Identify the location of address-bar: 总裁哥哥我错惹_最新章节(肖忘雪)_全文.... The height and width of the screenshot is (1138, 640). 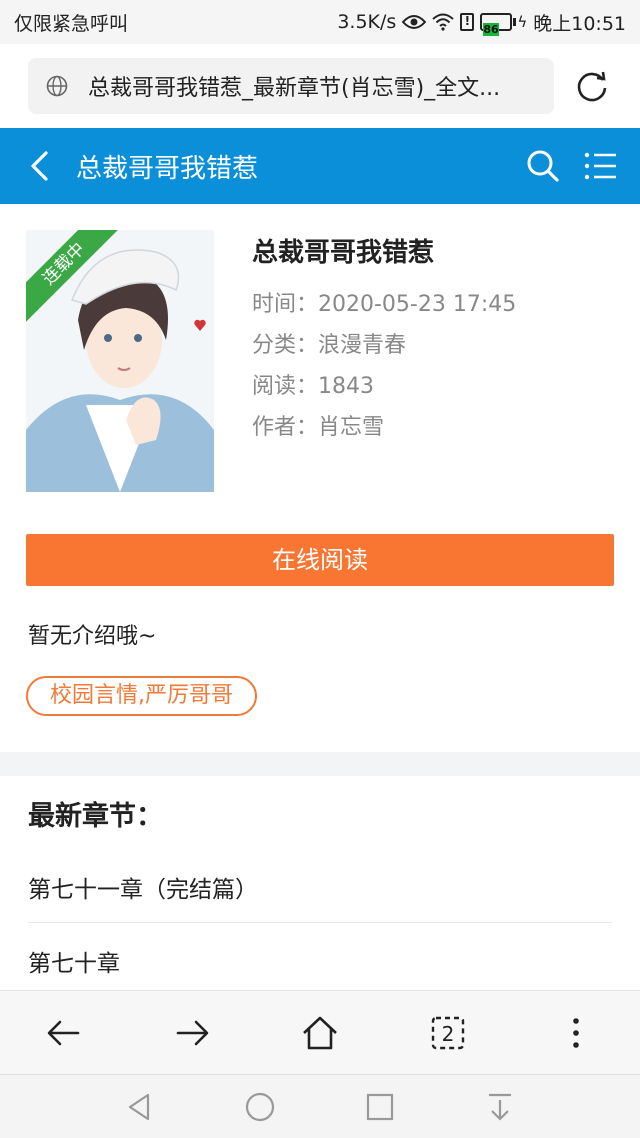
(291, 86).